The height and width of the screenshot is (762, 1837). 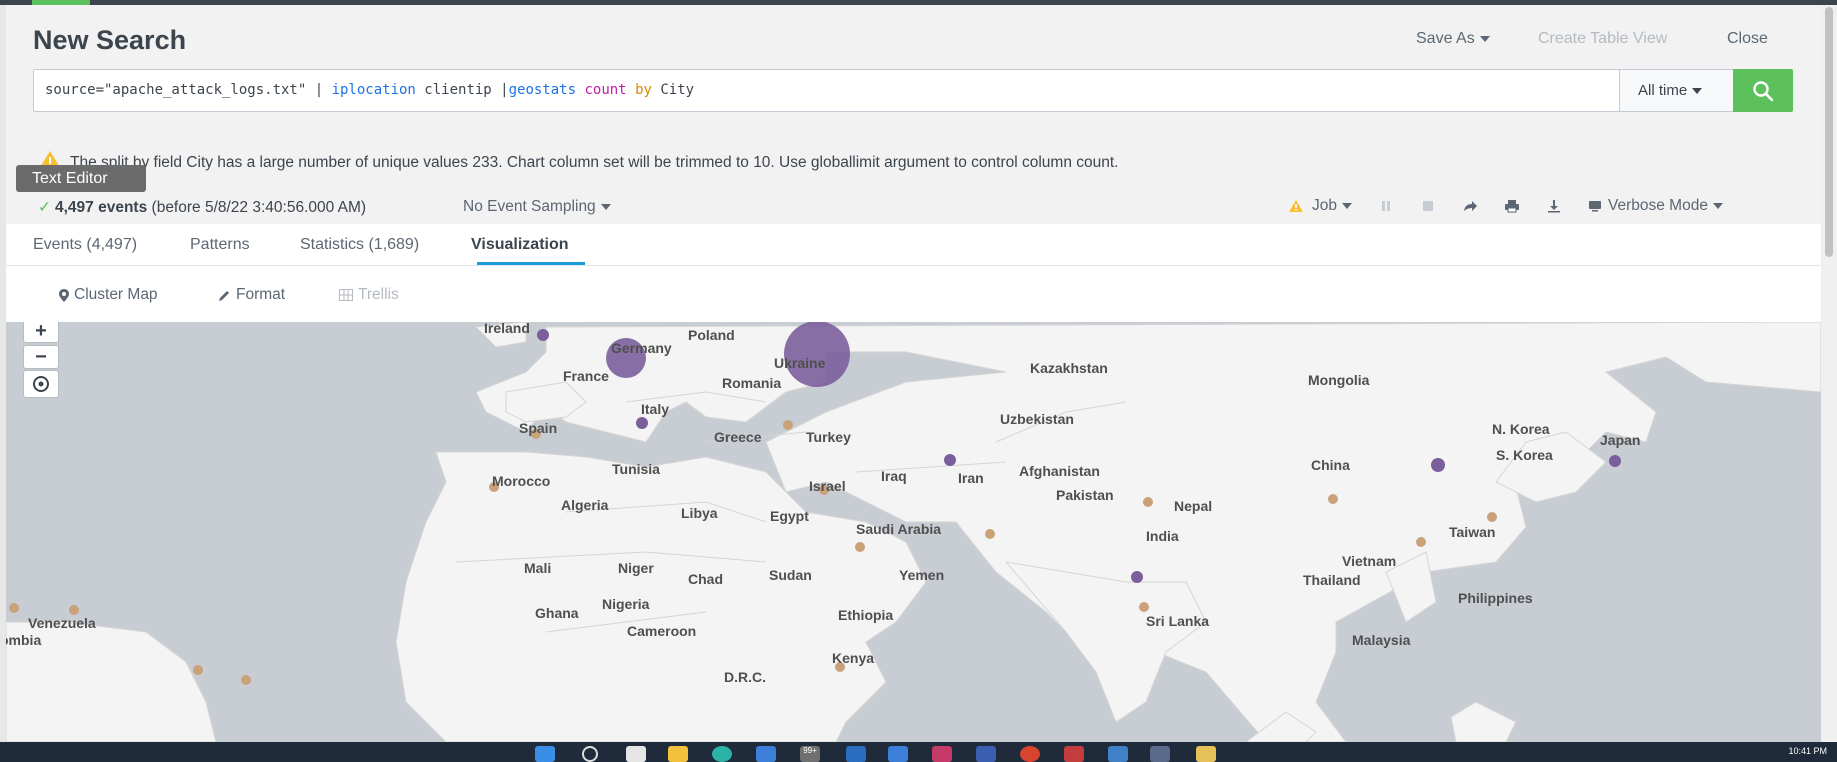 I want to click on map-pin-icon, so click(x=64, y=295).